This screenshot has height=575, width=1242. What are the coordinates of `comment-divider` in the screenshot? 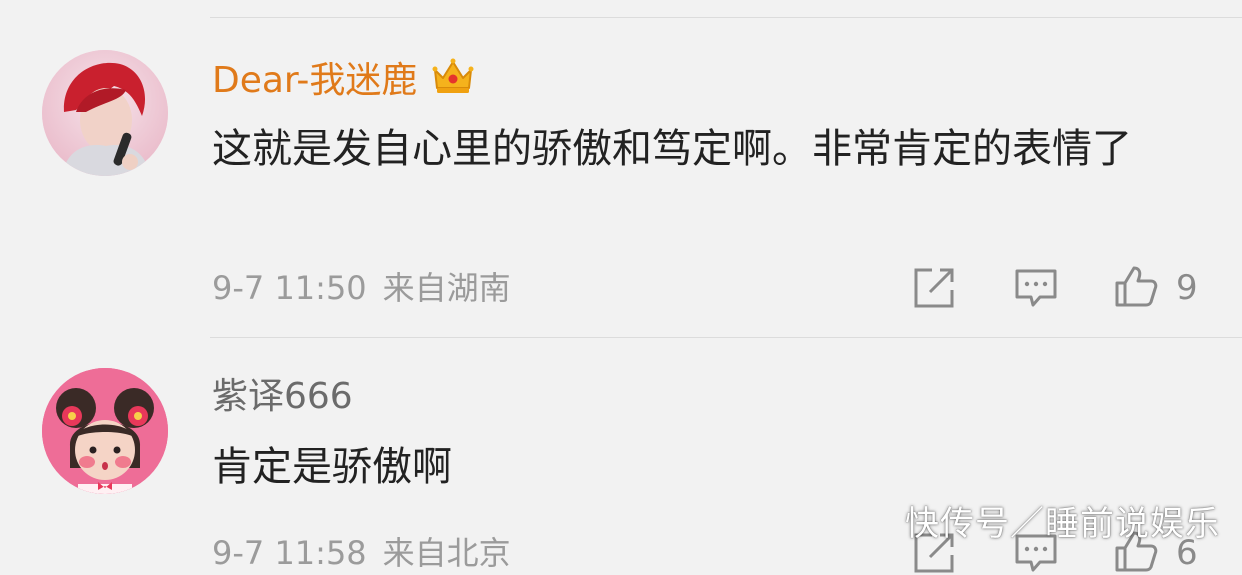 It's located at (726, 337).